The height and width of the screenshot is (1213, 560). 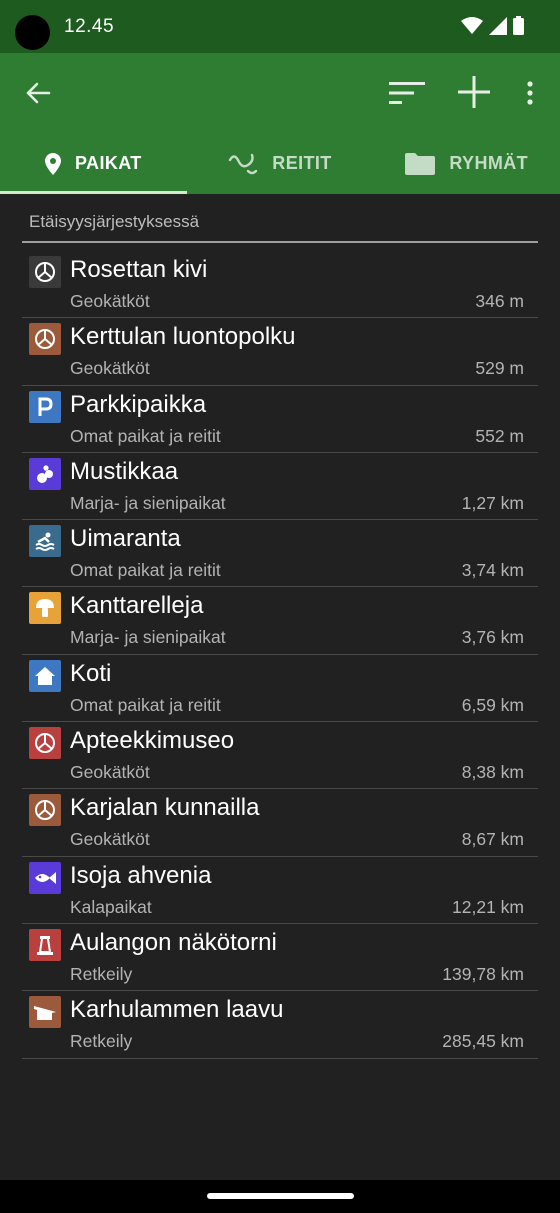 I want to click on item-title: Koti, so click(x=91, y=673).